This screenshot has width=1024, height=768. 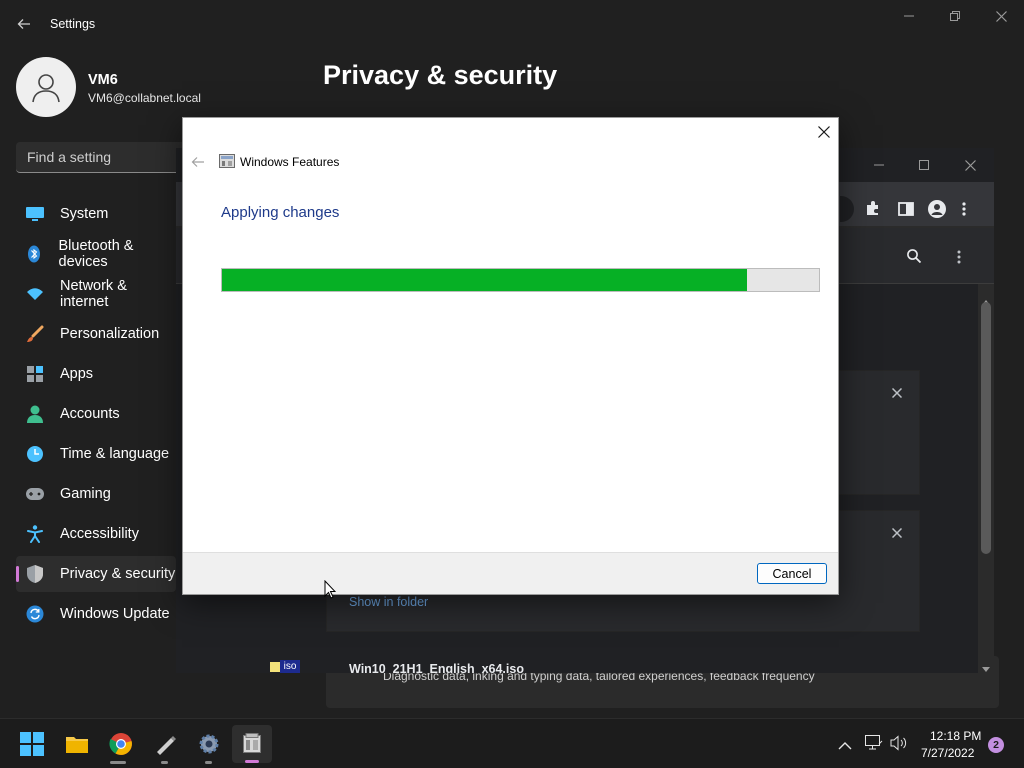 I want to click on sidebar-item-accounts: Accounts, so click(x=96, y=414).